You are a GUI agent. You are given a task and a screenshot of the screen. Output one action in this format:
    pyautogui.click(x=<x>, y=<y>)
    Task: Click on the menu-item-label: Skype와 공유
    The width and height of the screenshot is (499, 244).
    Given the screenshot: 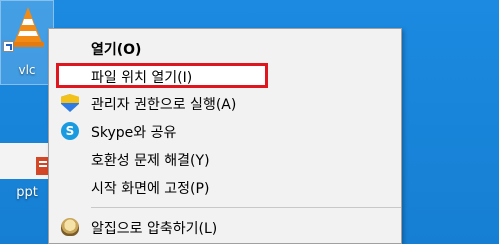 What is the action you would take?
    pyautogui.click(x=134, y=133)
    